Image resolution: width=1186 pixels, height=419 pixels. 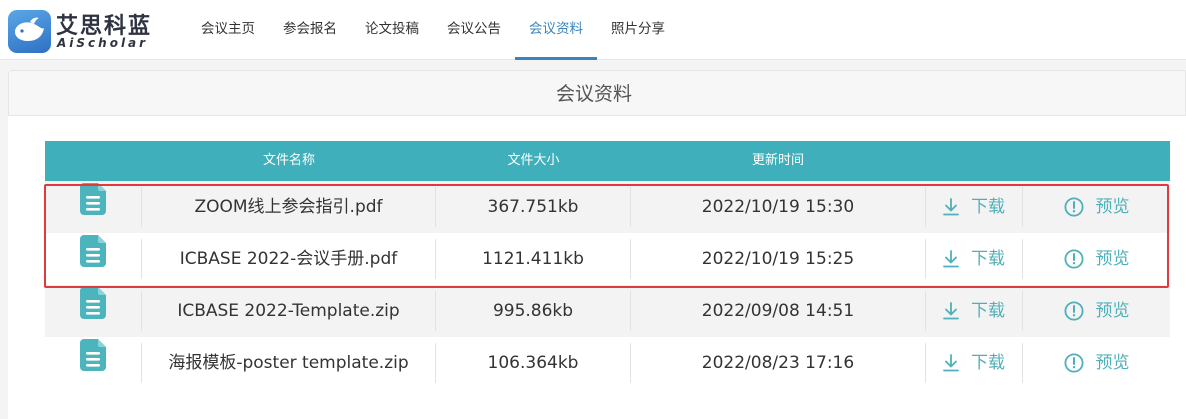 I want to click on file-size: 367.751kb, so click(x=533, y=207).